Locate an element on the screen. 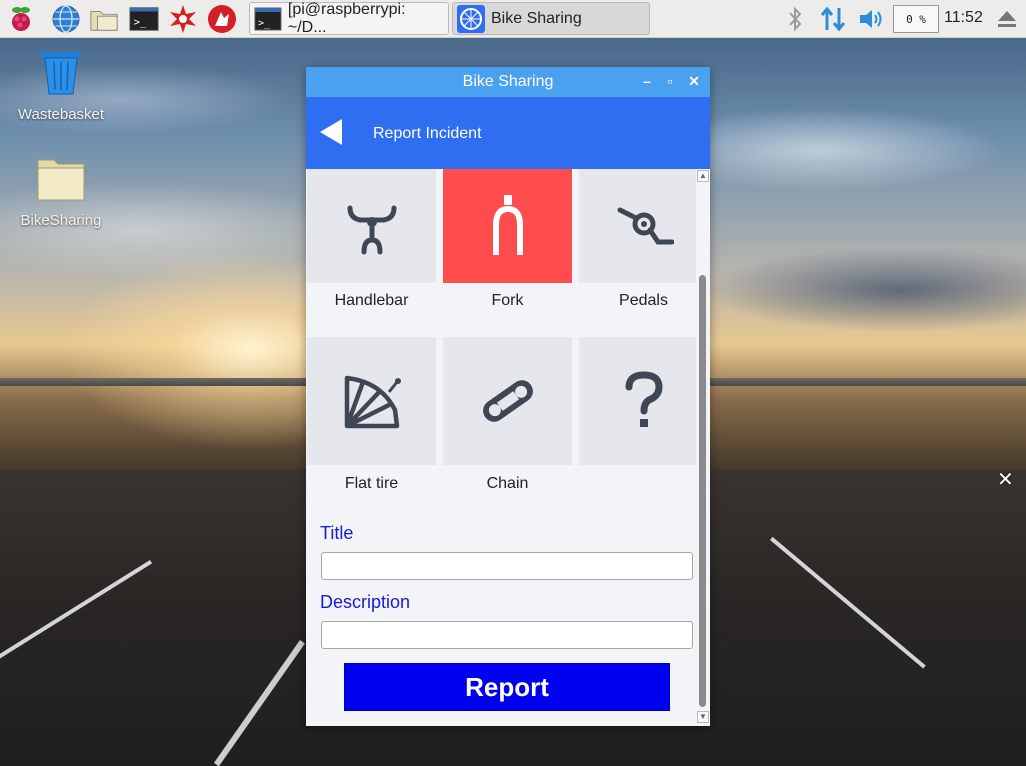 This screenshot has width=1026, height=766. scrollbar: ▲ ▼ is located at coordinates (703, 447).